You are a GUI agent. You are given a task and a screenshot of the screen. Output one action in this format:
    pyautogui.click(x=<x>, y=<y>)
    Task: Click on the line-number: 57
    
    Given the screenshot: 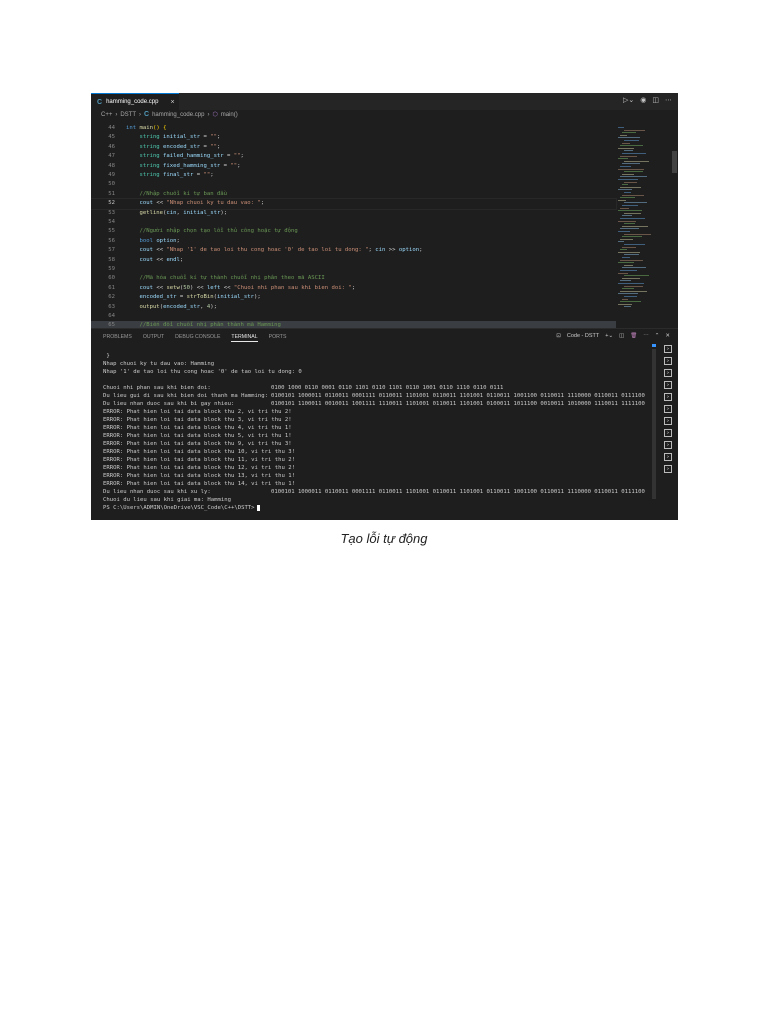 What is the action you would take?
    pyautogui.click(x=111, y=250)
    